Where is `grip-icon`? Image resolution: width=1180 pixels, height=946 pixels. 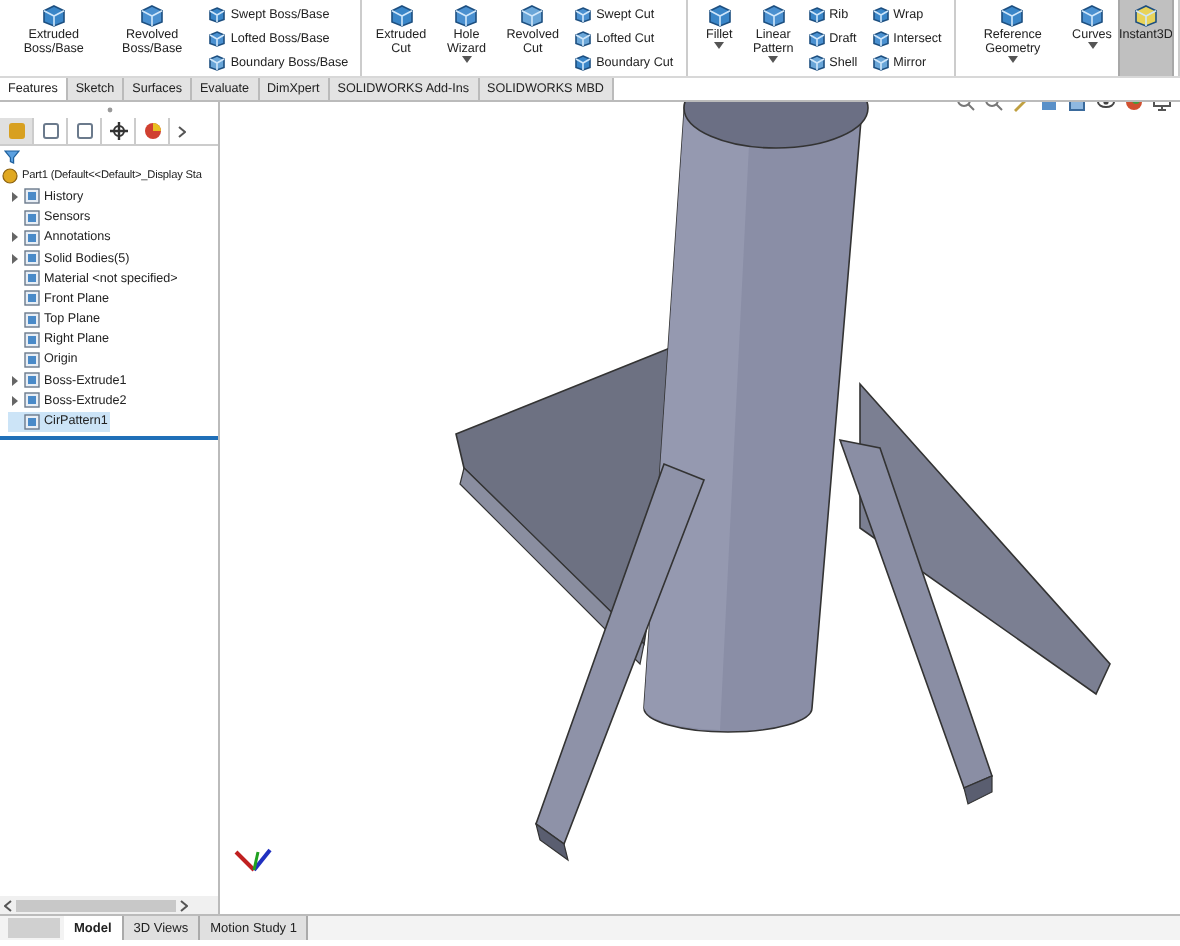
grip-icon is located at coordinates (109, 110).